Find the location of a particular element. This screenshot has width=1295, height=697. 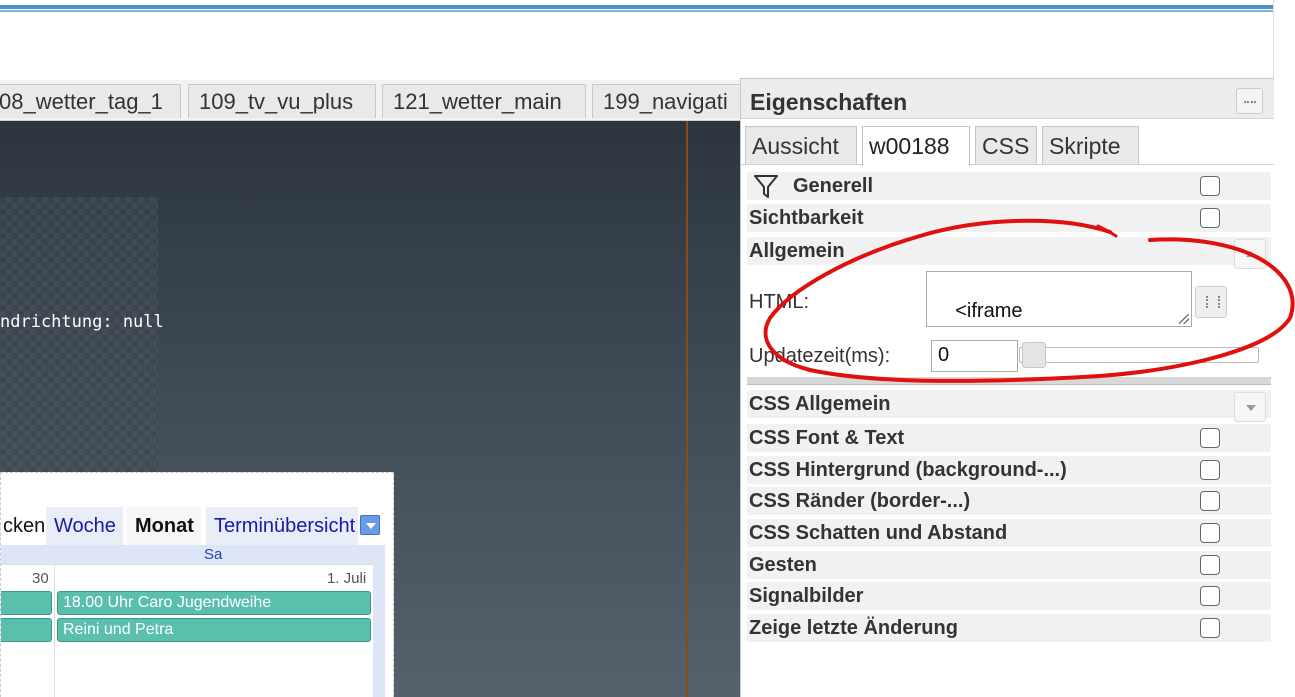

group-generell-label: Generell is located at coordinates (833, 186).